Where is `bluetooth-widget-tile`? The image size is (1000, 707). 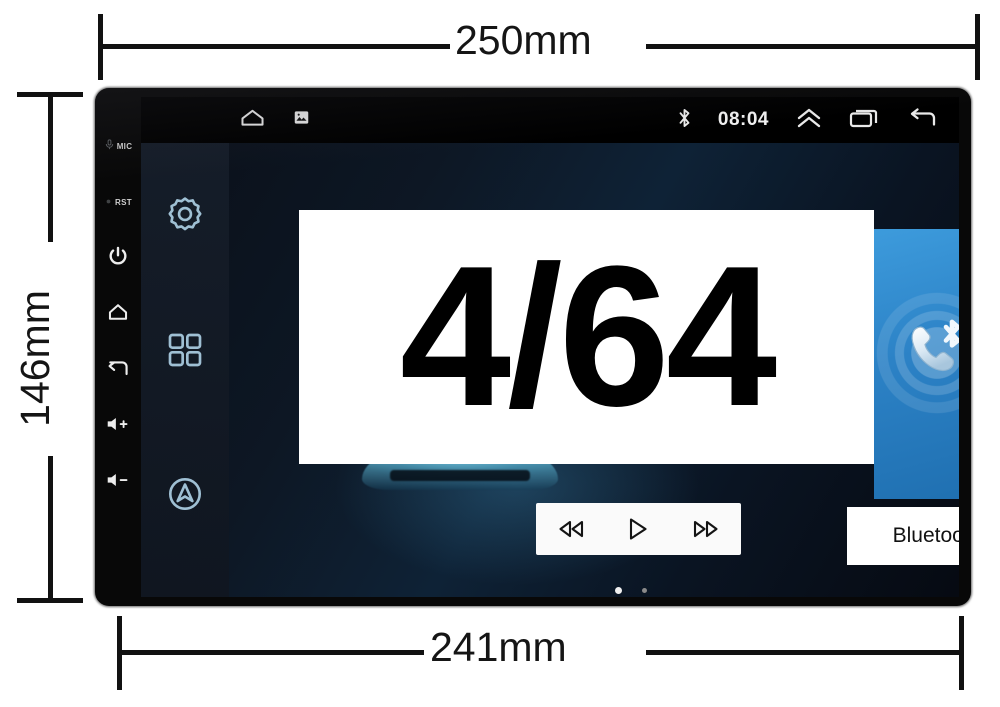
bluetooth-widget-tile is located at coordinates (916, 364).